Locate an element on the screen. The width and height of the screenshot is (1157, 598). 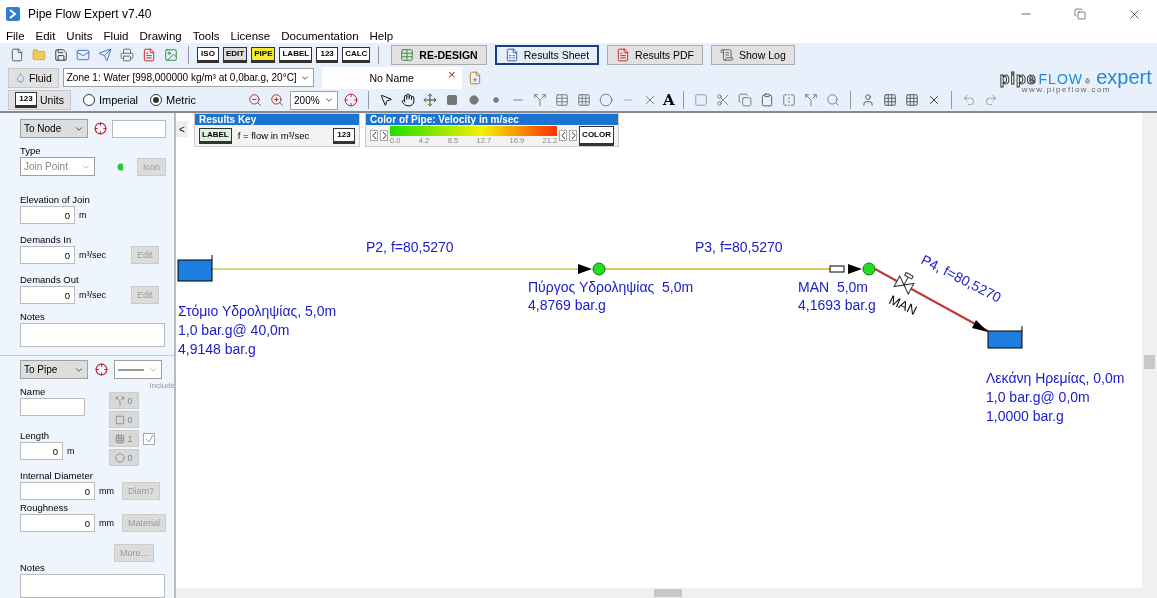
log-icon is located at coordinates (727, 54).